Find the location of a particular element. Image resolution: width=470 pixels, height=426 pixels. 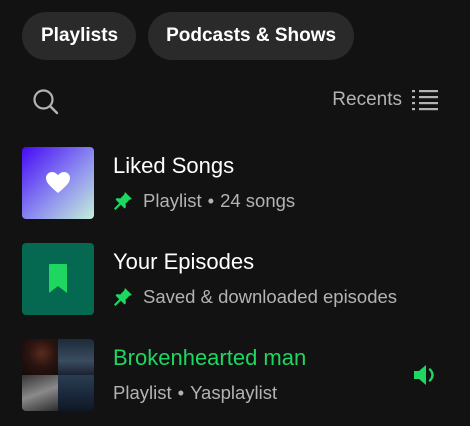

item-subtitle: Playlist • Yasplaylist is located at coordinates (195, 393).